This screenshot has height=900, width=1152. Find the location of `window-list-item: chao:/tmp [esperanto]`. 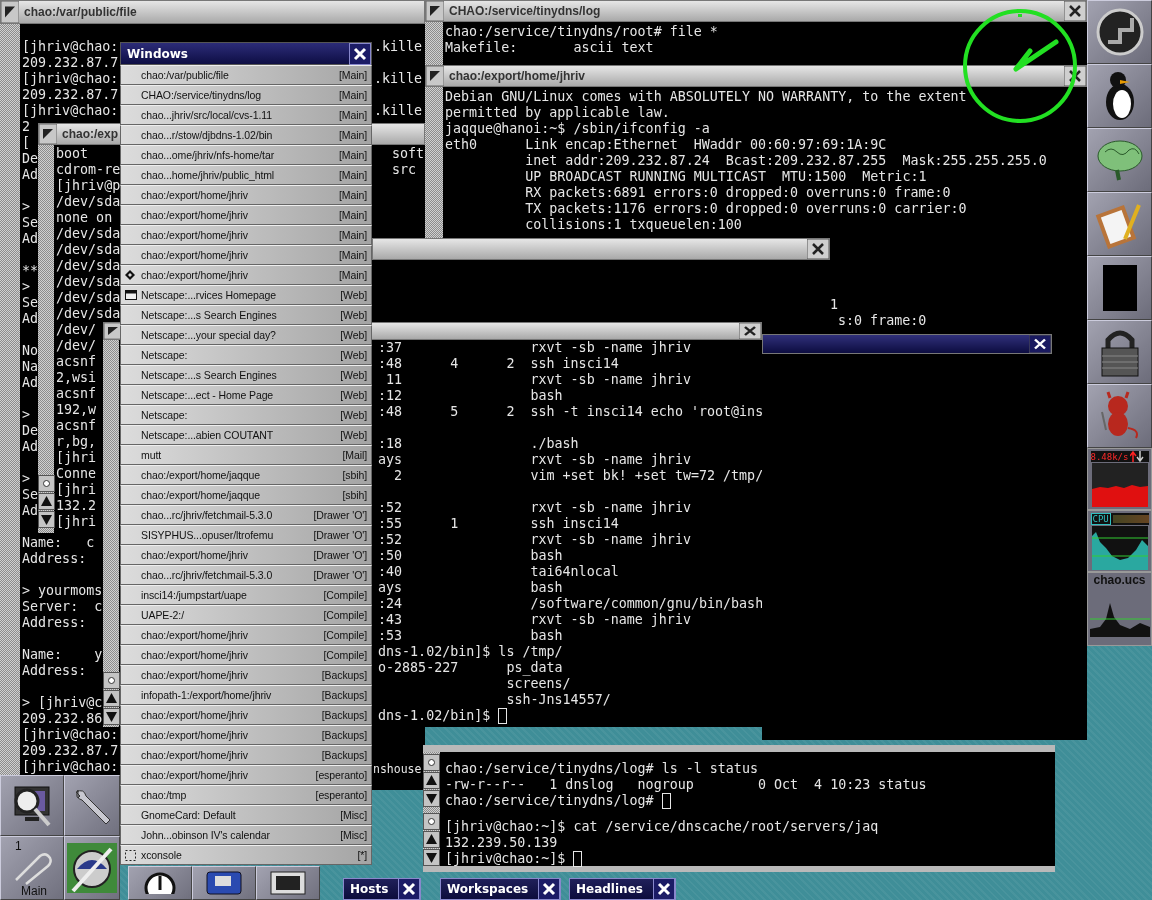

window-list-item: chao:/tmp [esperanto] is located at coordinates (246, 795).